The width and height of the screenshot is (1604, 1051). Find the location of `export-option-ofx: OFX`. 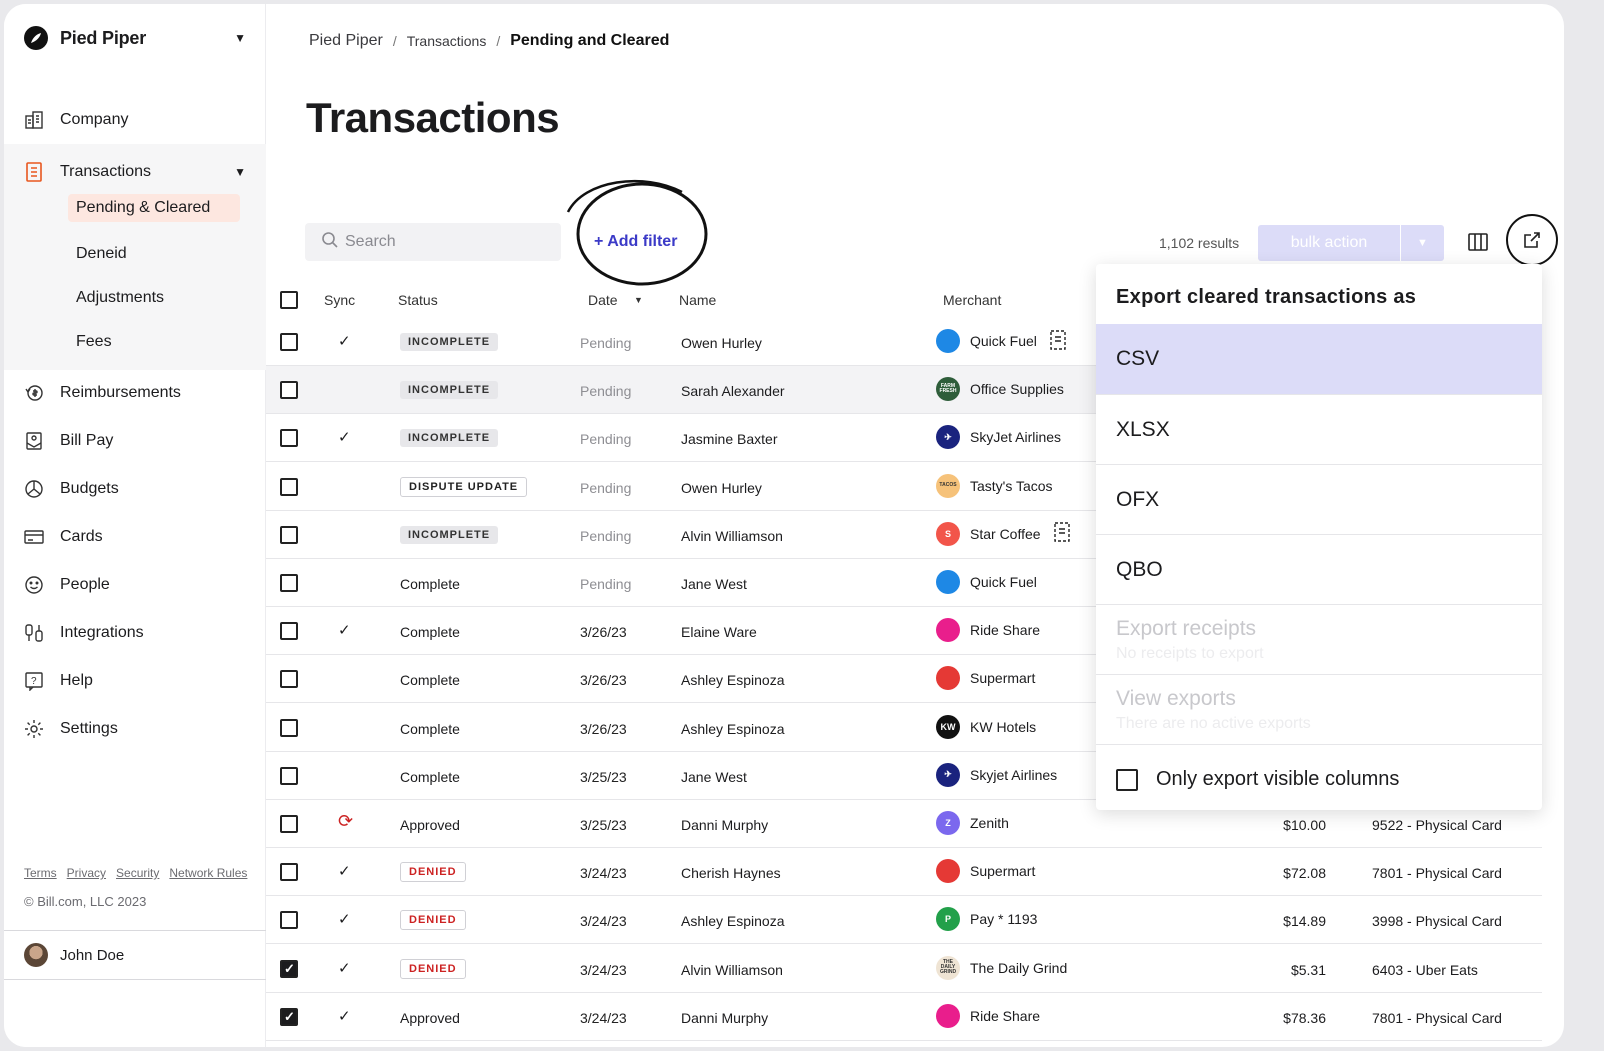

export-option-ofx: OFX is located at coordinates (1319, 499).